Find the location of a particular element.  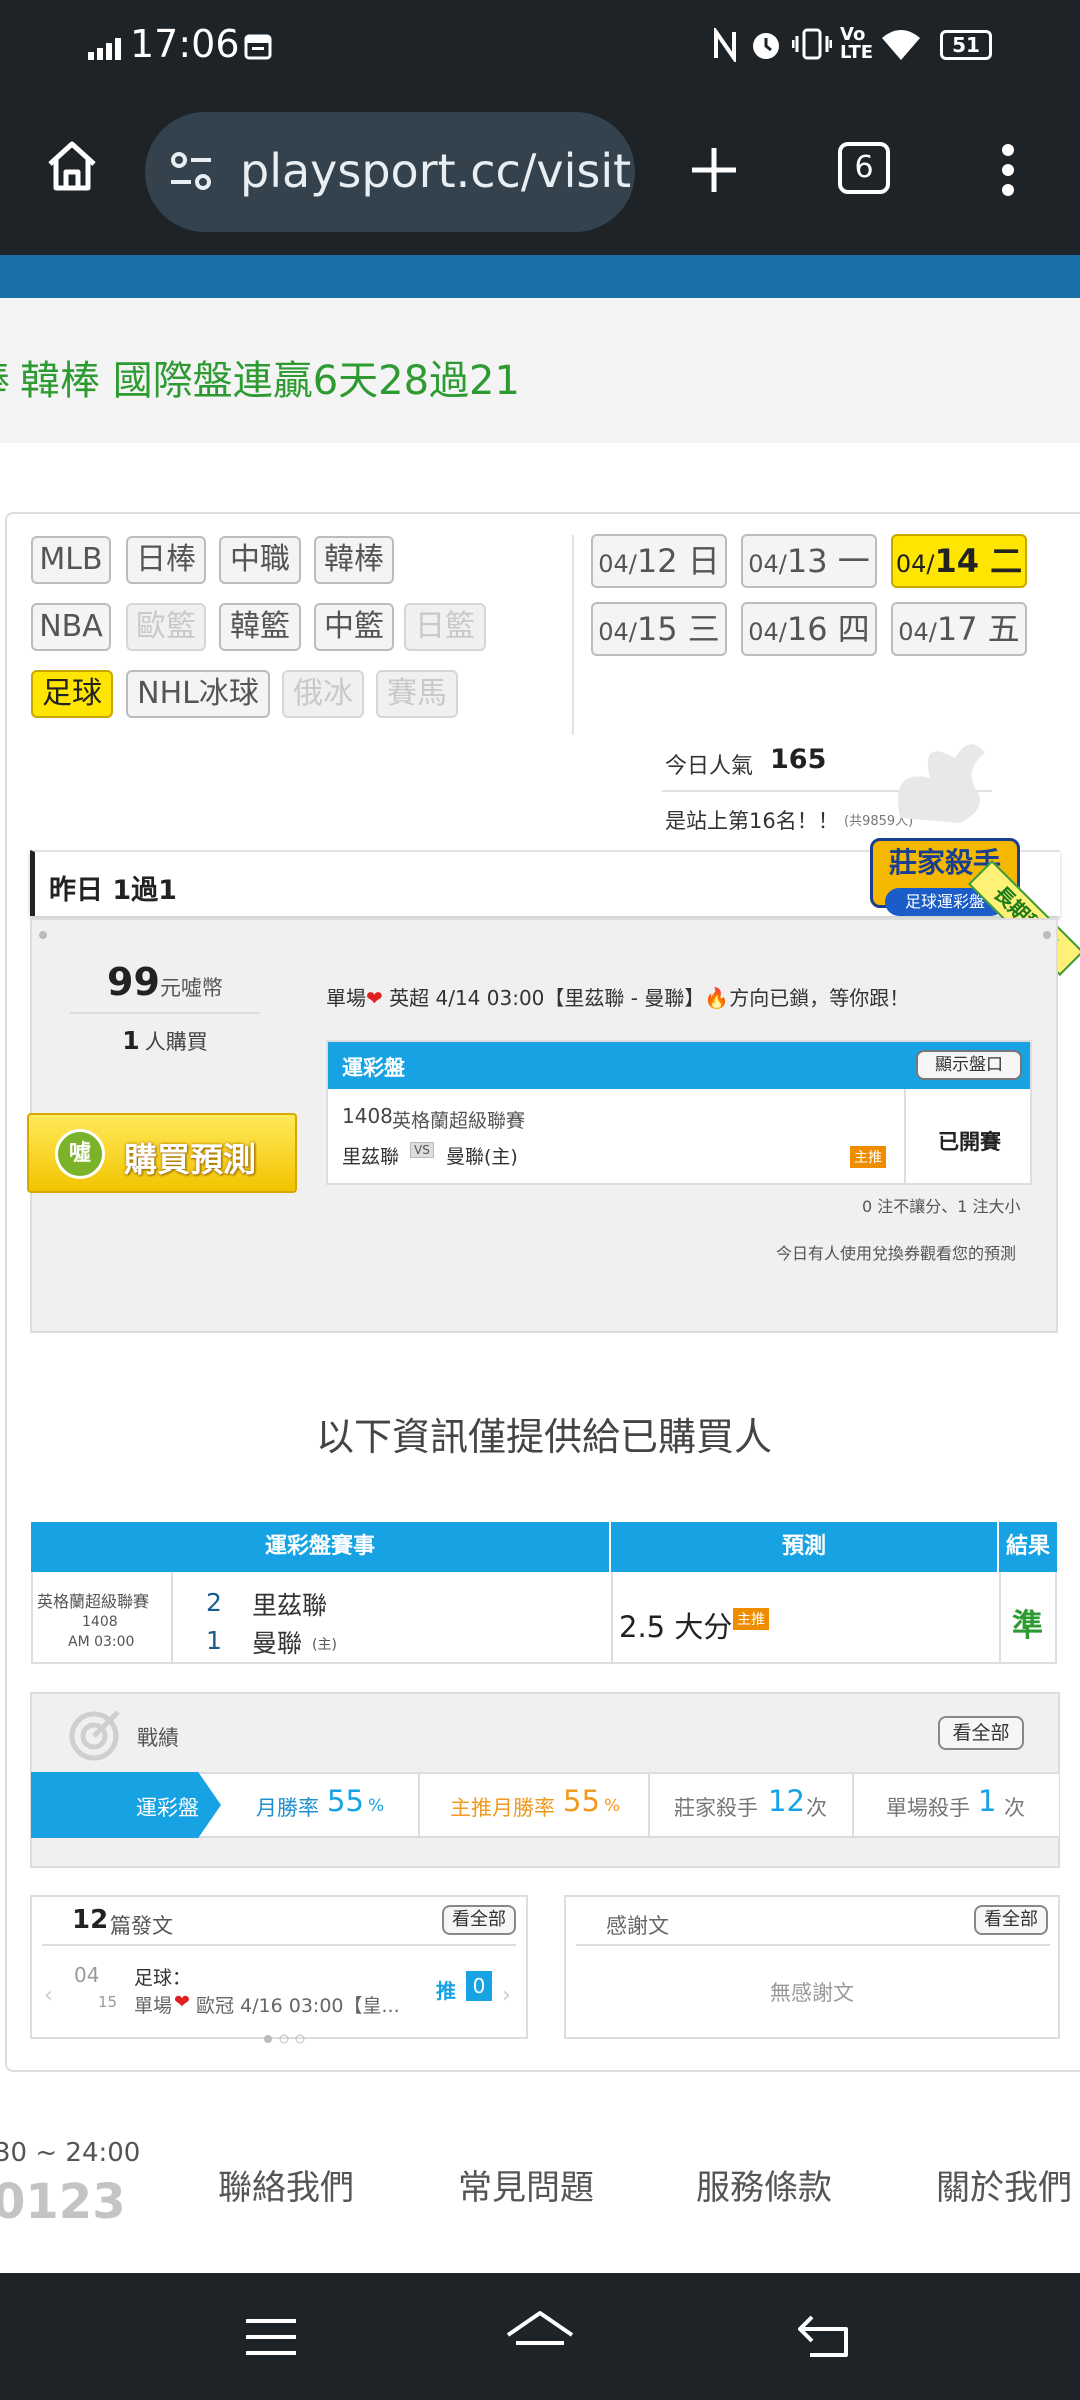

coin-icon: 噓 is located at coordinates (80, 1154).